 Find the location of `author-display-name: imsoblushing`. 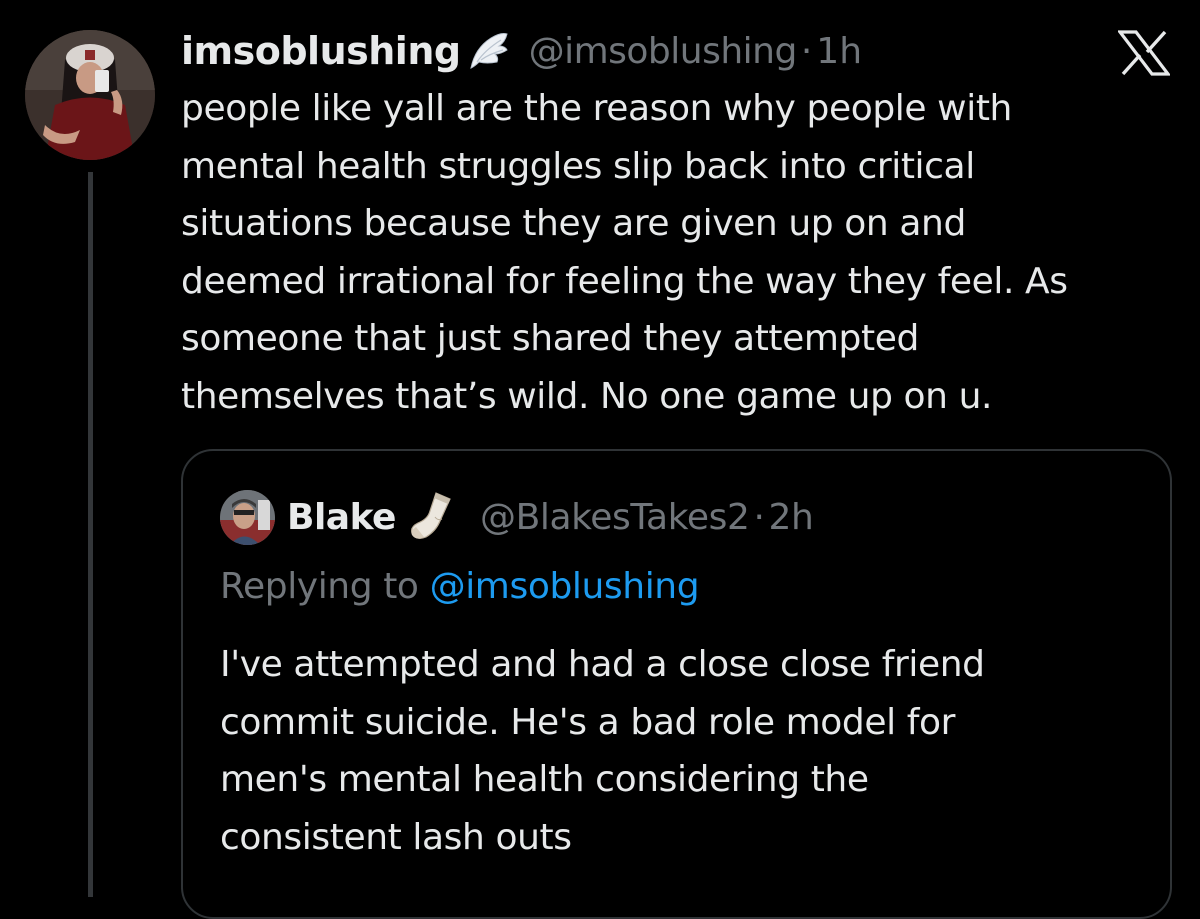

author-display-name: imsoblushing is located at coordinates (321, 51).